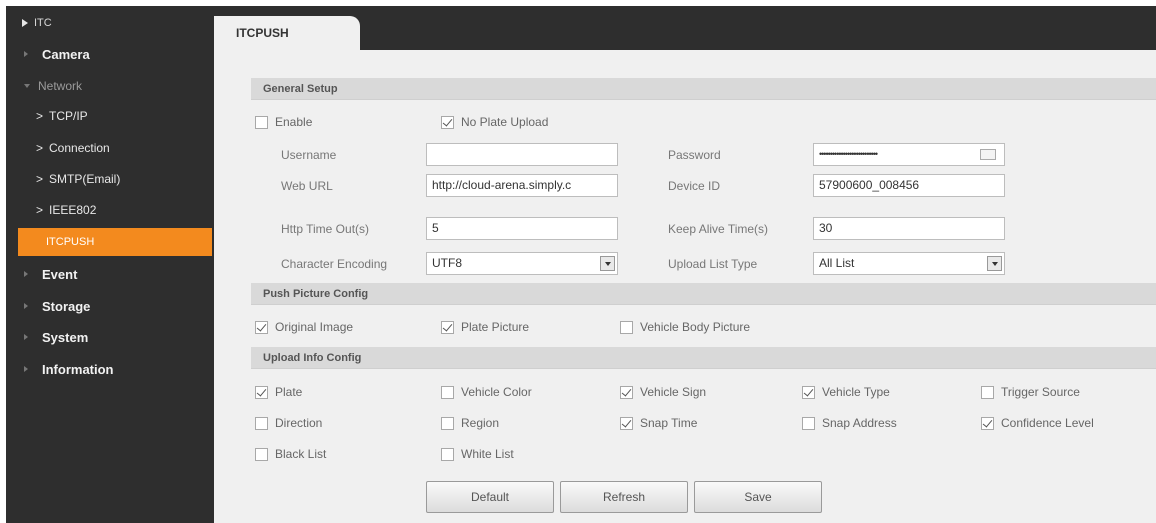 The height and width of the screenshot is (523, 1156). Describe the element at coordinates (909, 185) in the screenshot. I see `device-id-input: 57900600_008456` at that location.